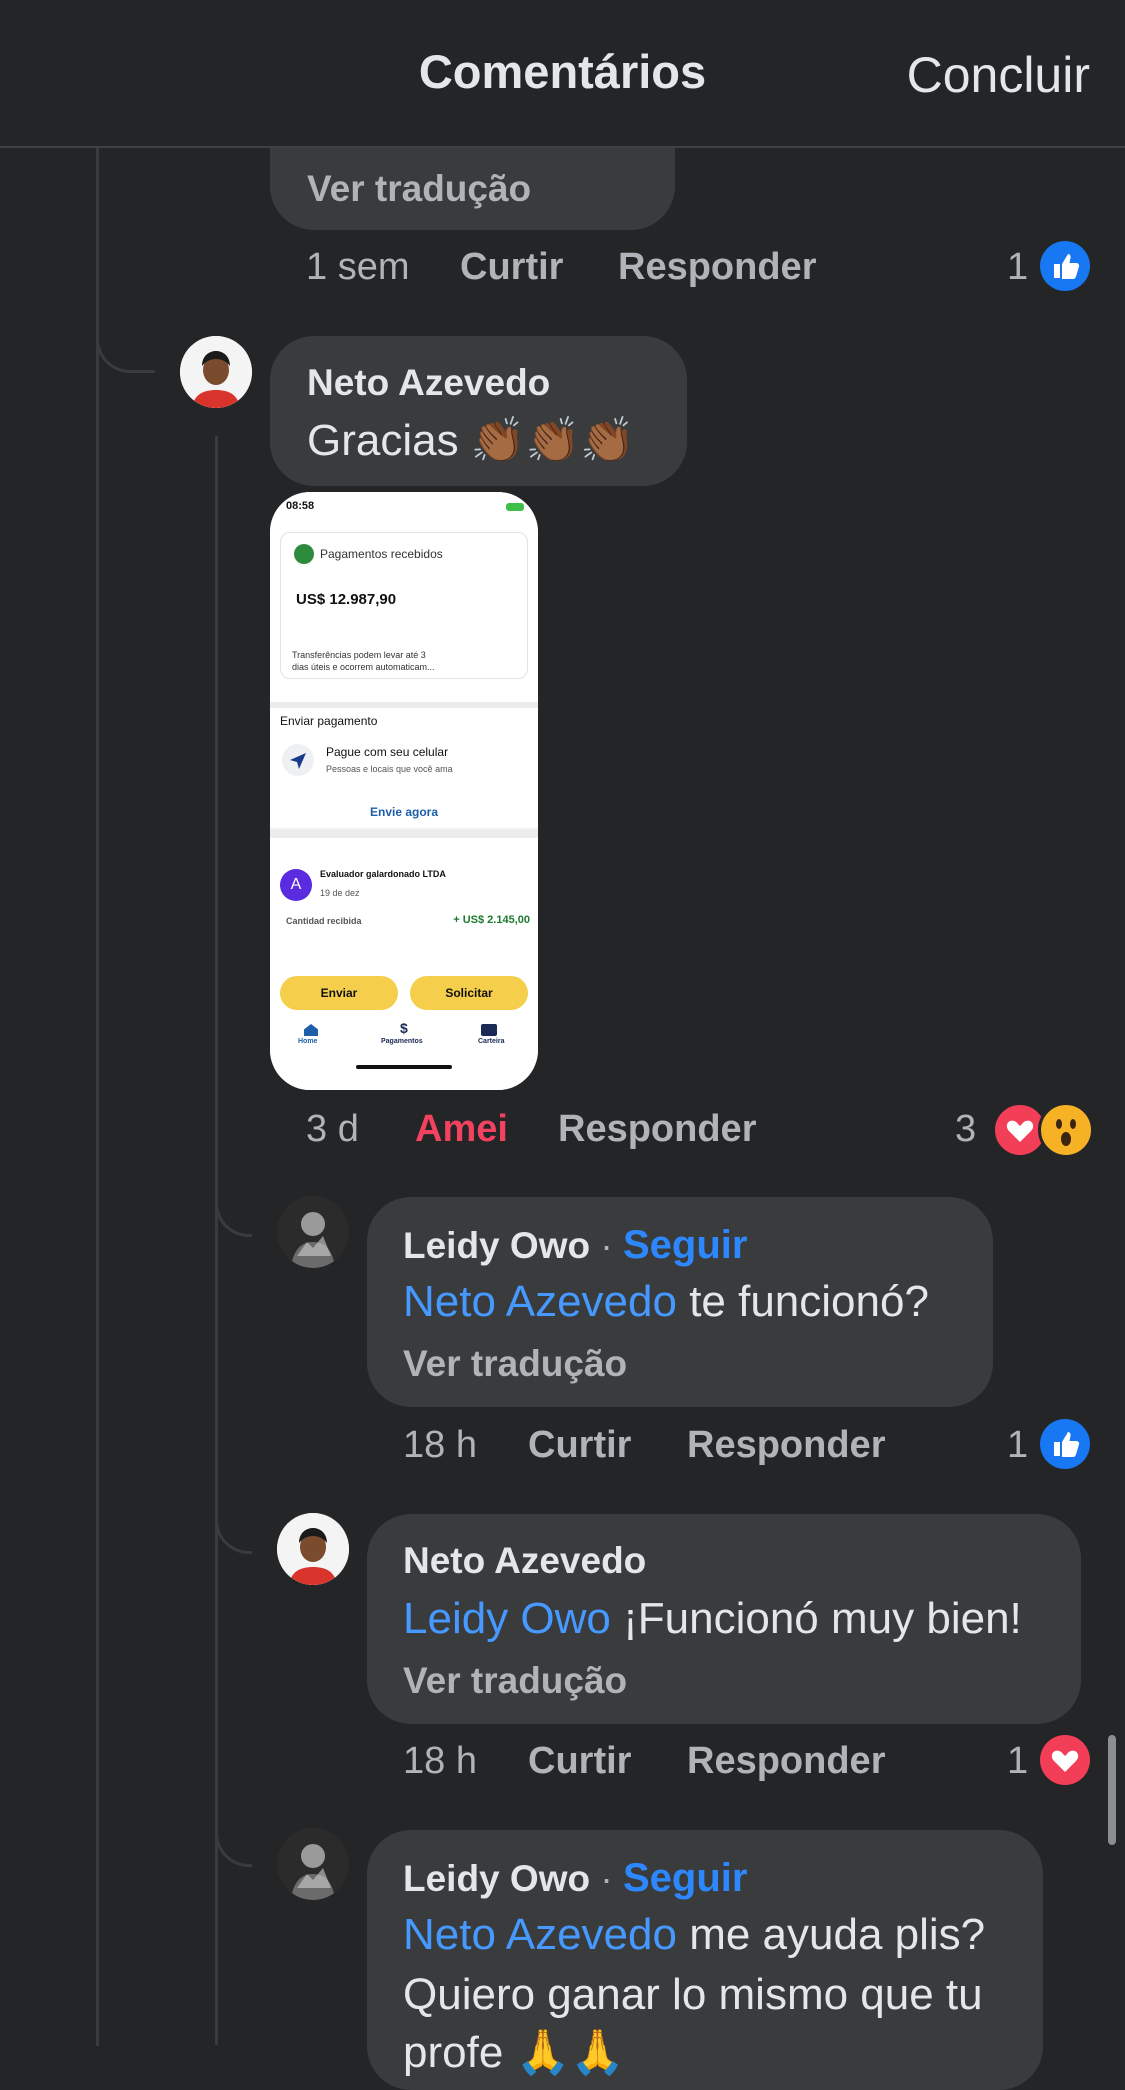 The height and width of the screenshot is (2090, 1125). I want to click on nav-home: Home, so click(308, 1041).